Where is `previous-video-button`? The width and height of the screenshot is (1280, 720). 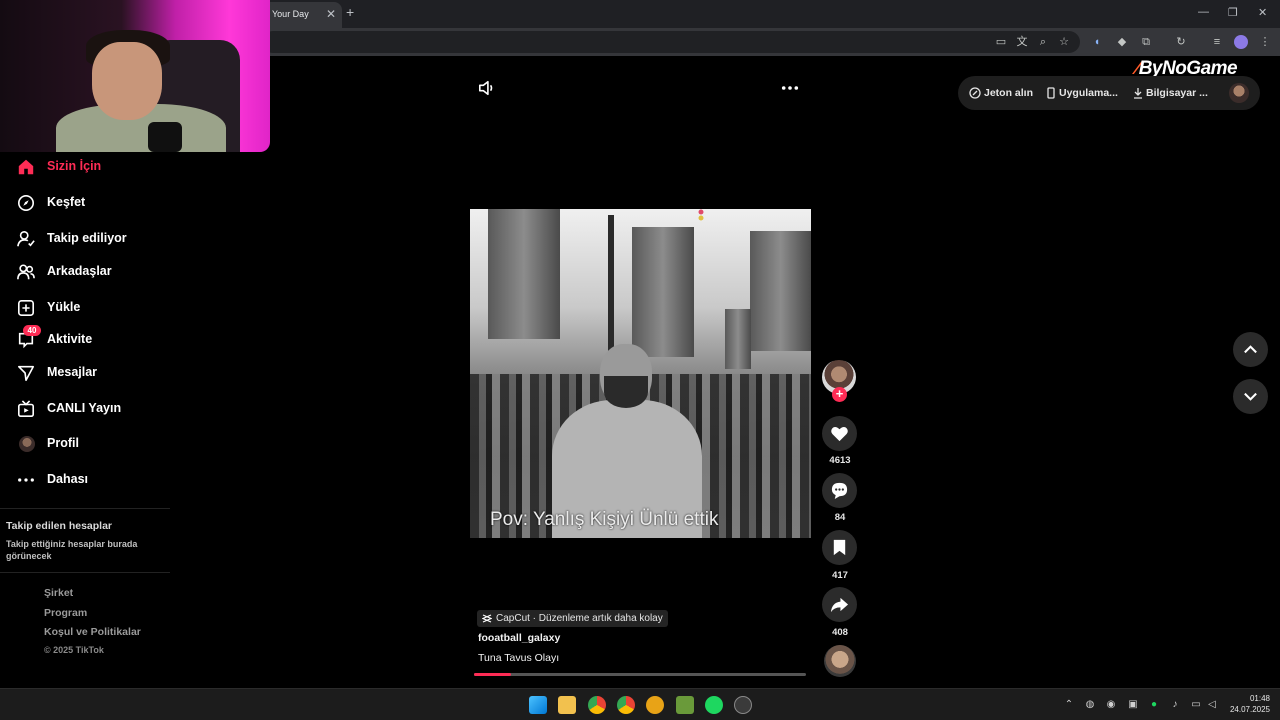
previous-video-button is located at coordinates (1250, 349).